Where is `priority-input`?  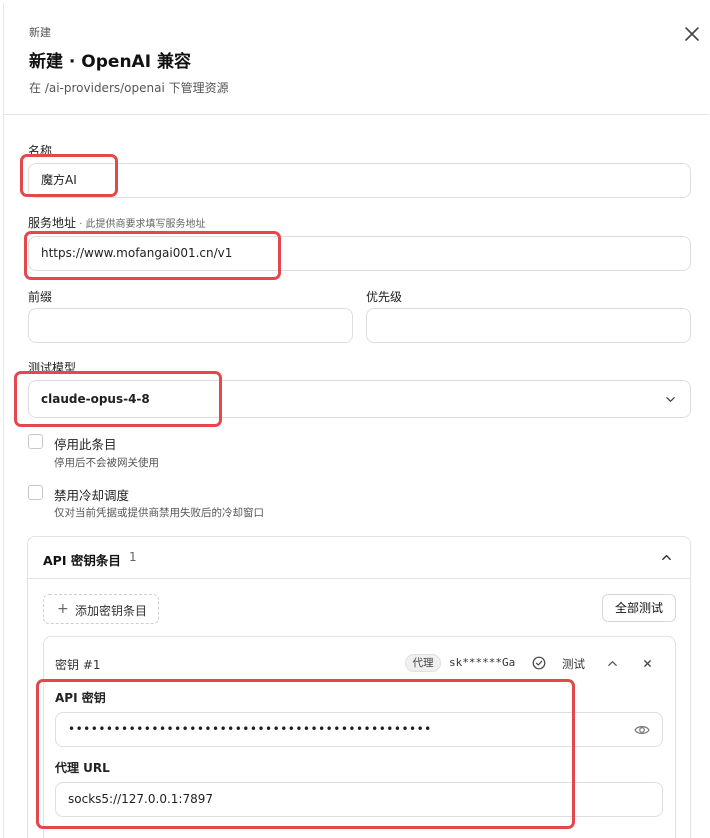
priority-input is located at coordinates (528, 325).